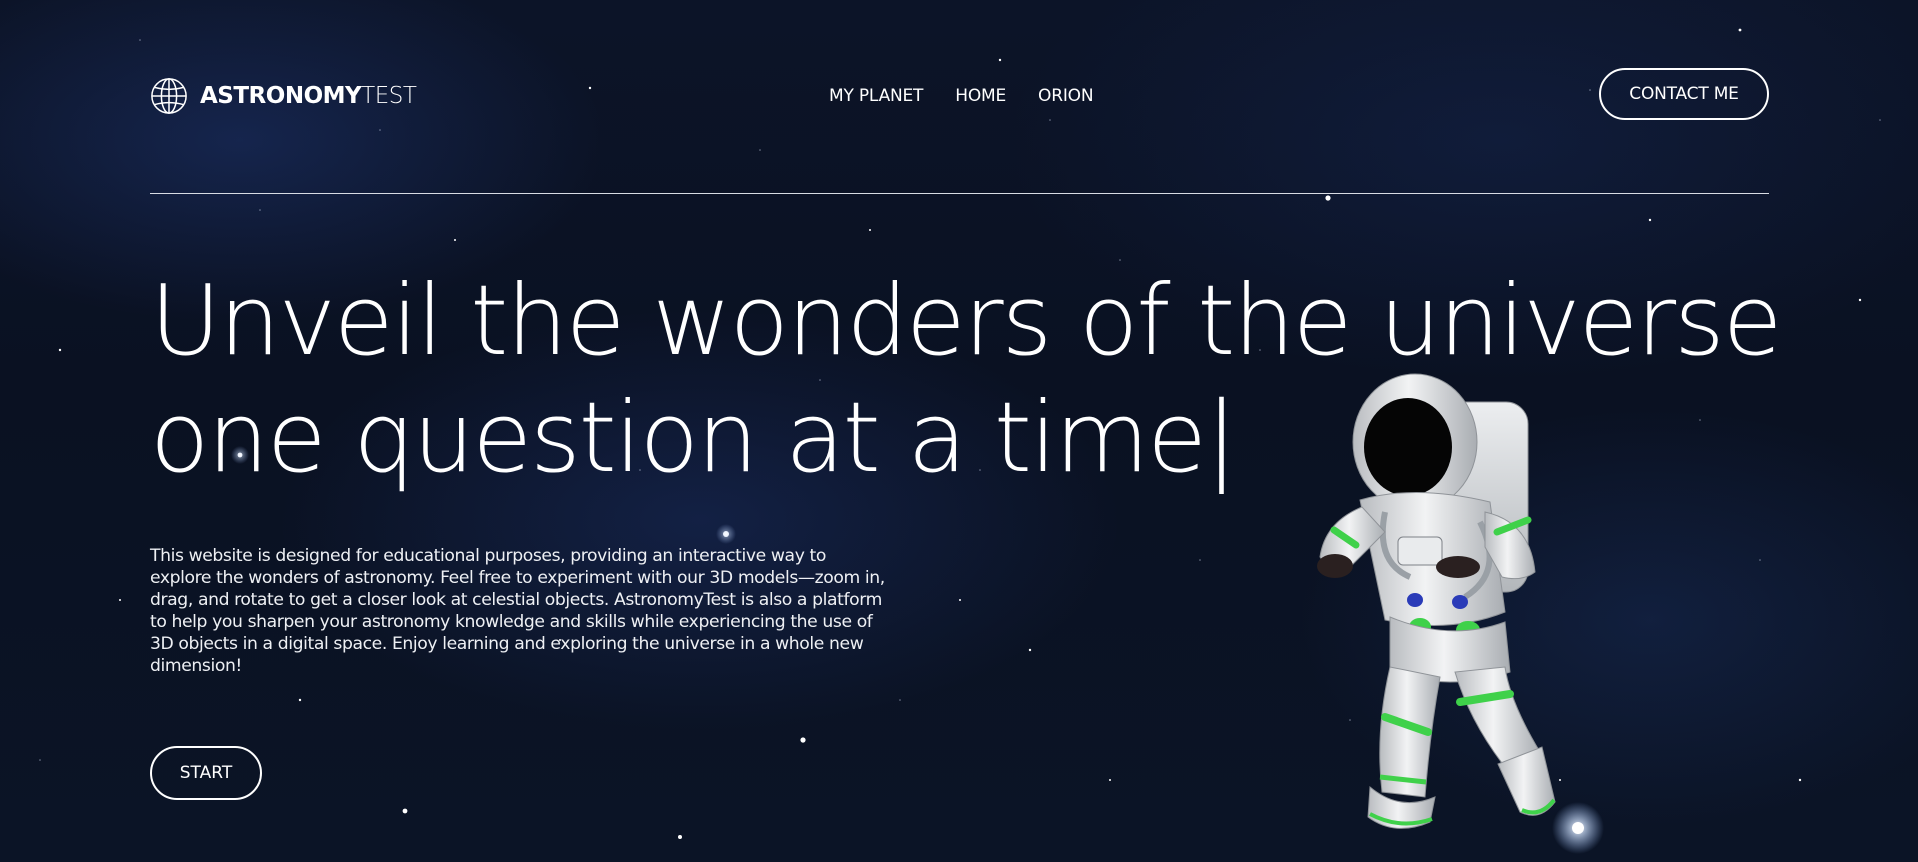 The image size is (1918, 862). I want to click on brand-name-light: TEST, so click(389, 96).